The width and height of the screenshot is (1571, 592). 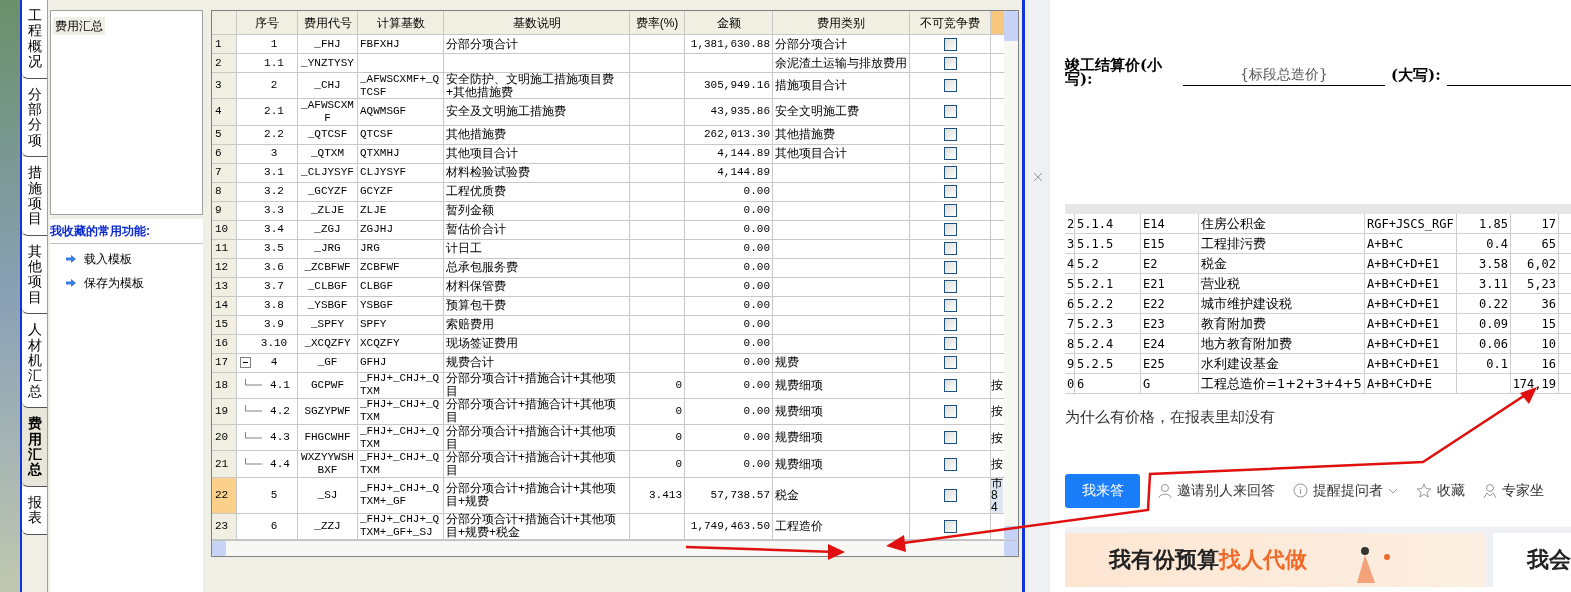 What do you see at coordinates (224, 86) in the screenshot?
I see `row-number: 3` at bounding box center [224, 86].